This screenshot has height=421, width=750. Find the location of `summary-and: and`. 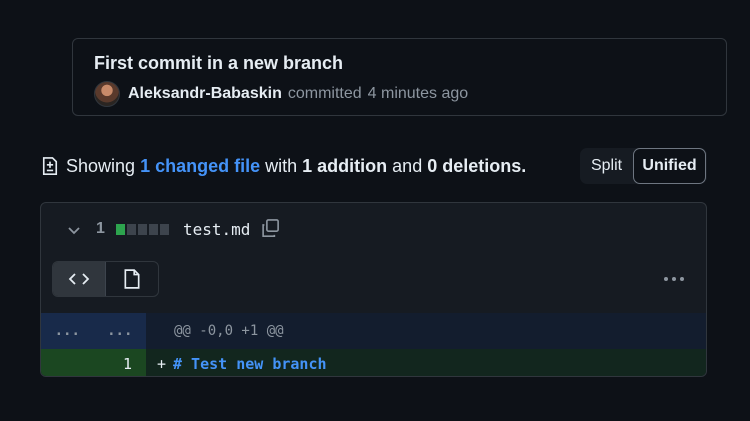

summary-and: and is located at coordinates (407, 165).